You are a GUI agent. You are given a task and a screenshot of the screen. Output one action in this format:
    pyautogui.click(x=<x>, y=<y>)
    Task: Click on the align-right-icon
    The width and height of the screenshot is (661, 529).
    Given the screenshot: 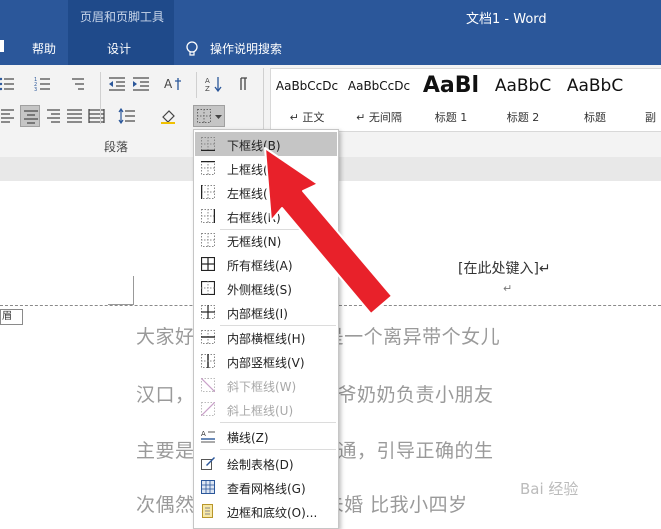 What is the action you would take?
    pyautogui.click(x=53, y=116)
    